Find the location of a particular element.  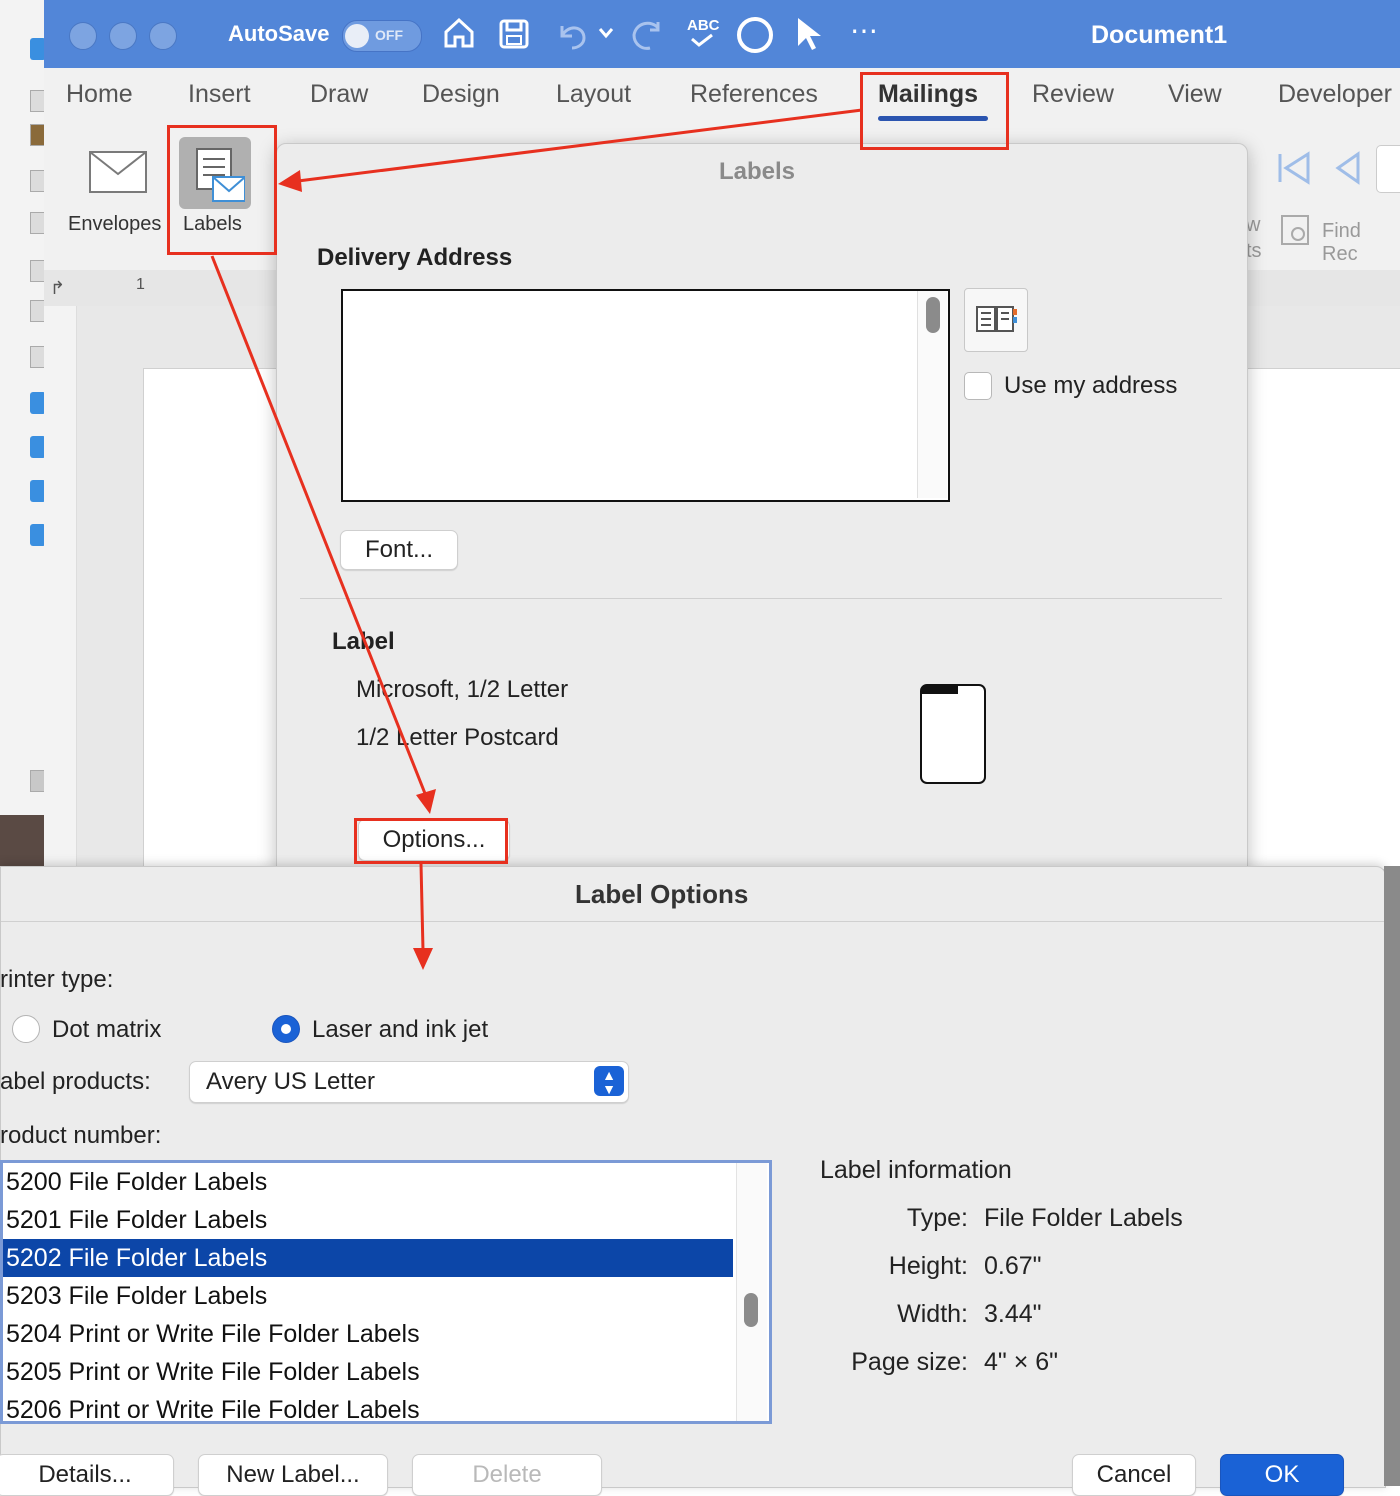

label-product: 1/2 Letter Postcard is located at coordinates (457, 737).